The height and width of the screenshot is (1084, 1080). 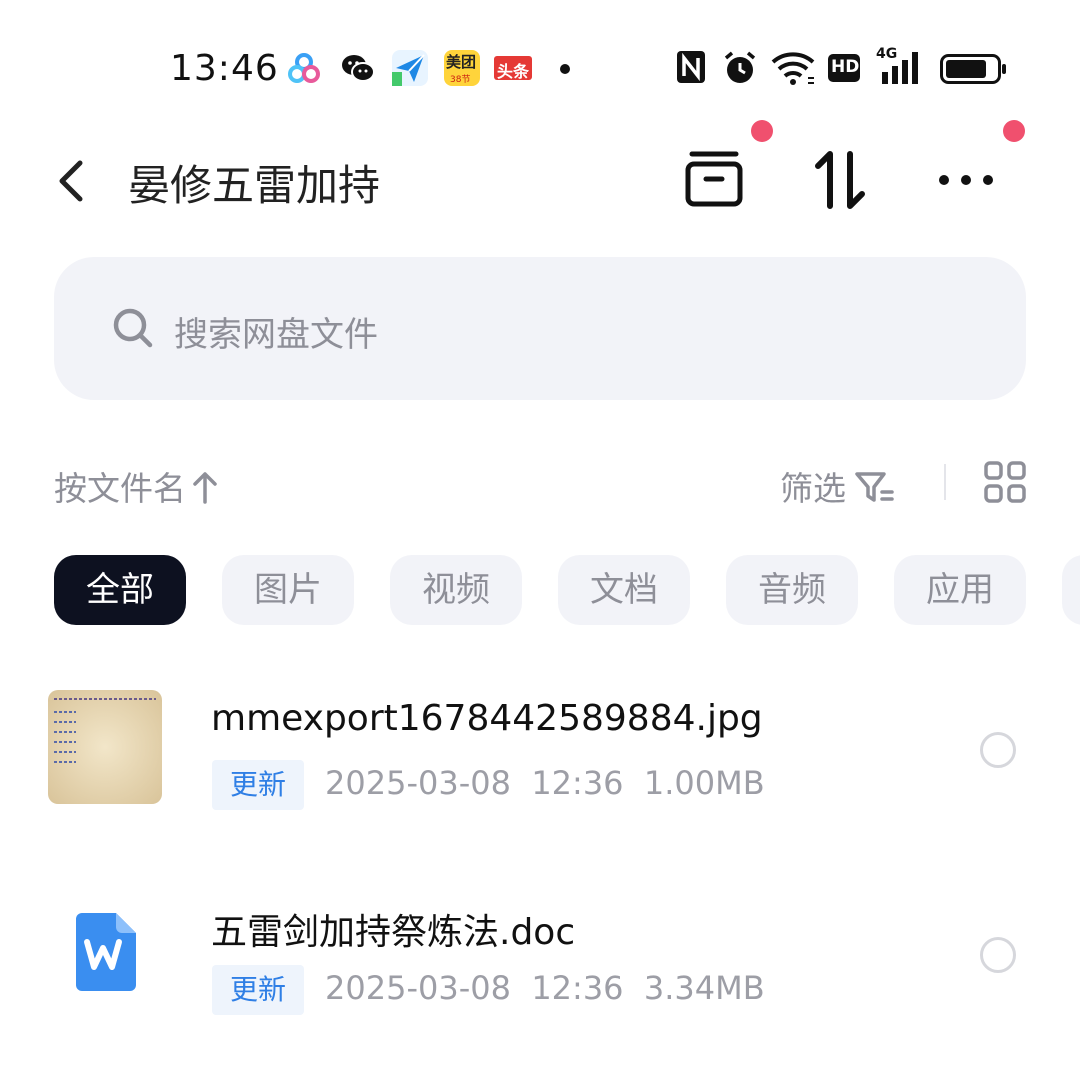 What do you see at coordinates (974, 71) in the screenshot?
I see `battery-icon` at bounding box center [974, 71].